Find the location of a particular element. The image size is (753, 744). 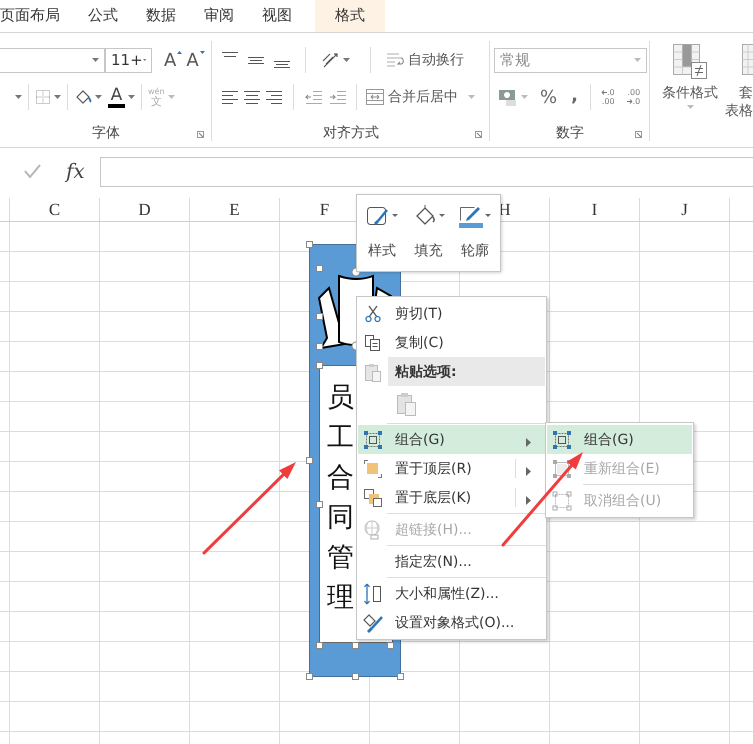

vertical-title: 员工合同管理 is located at coordinates (340, 498).